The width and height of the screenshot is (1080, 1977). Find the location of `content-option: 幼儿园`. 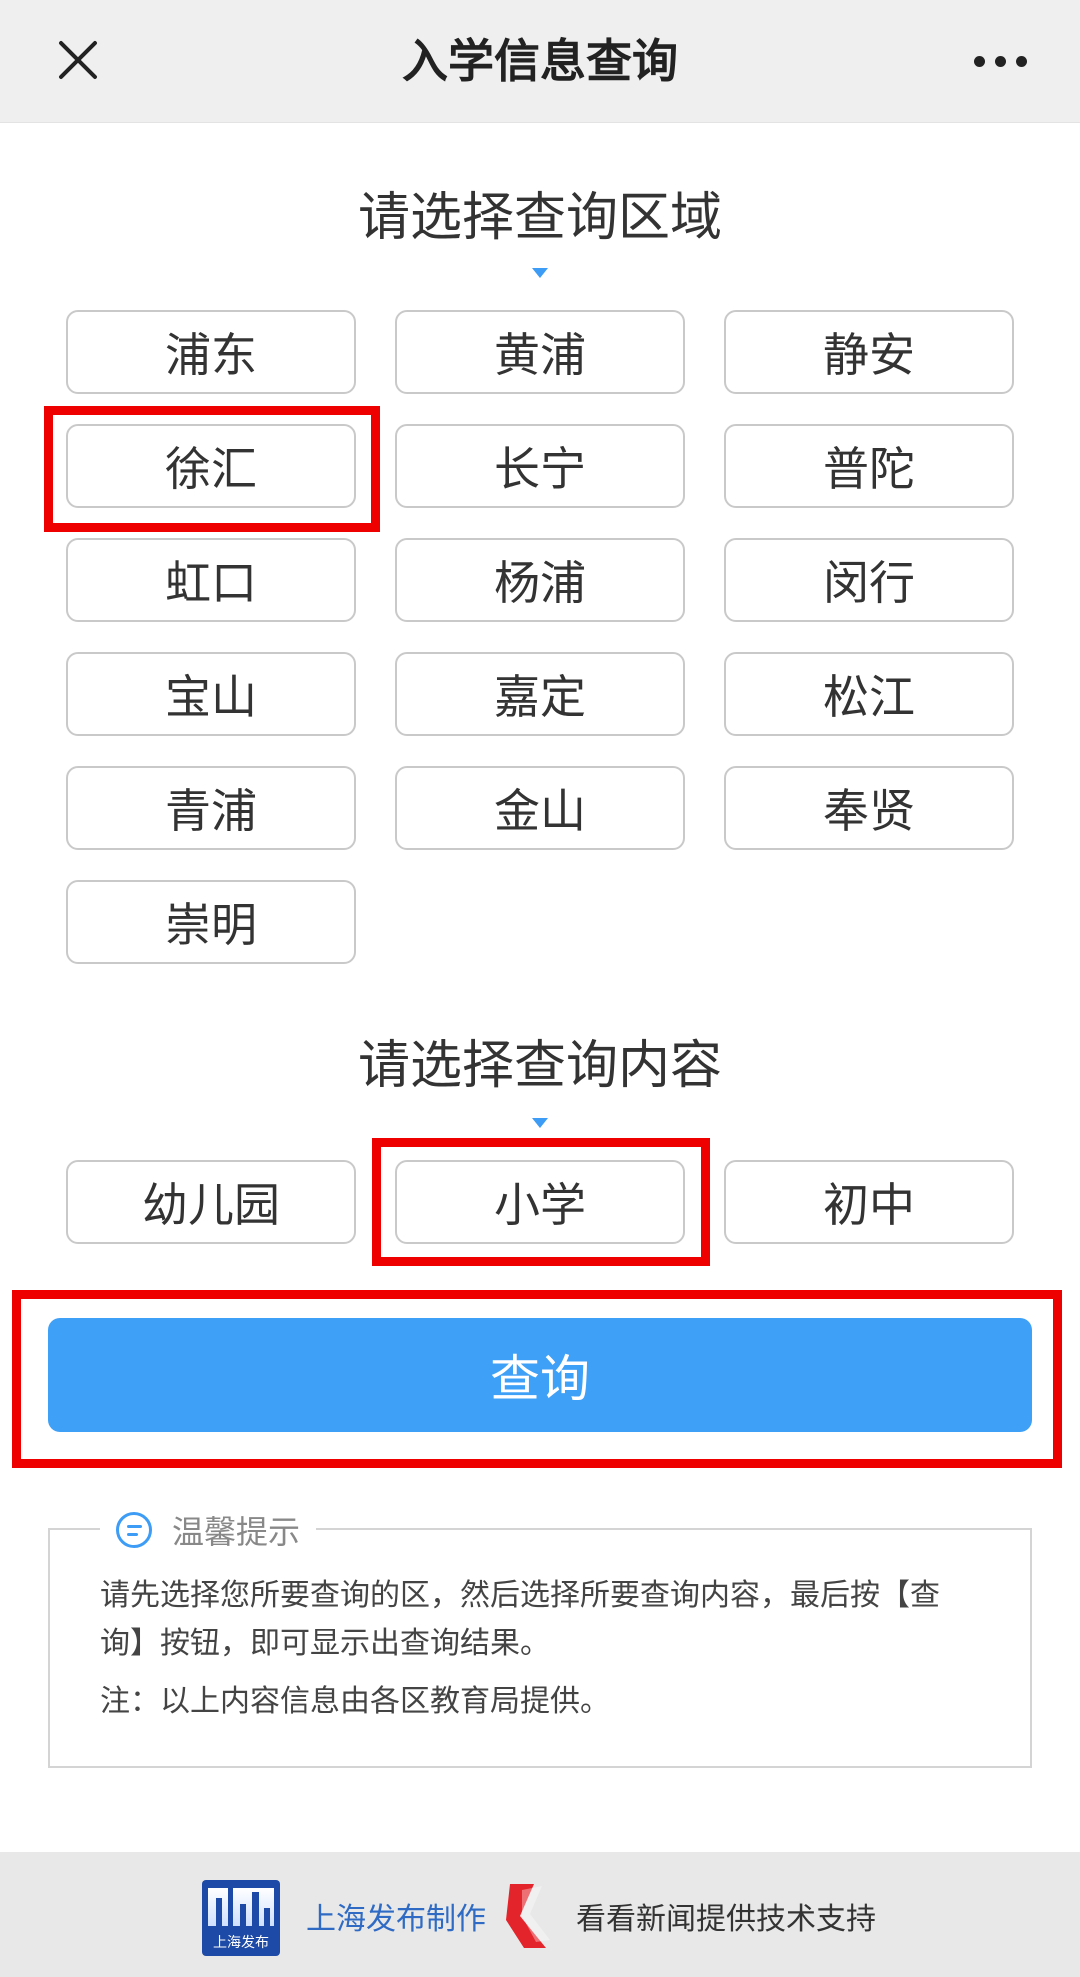

content-option: 幼儿园 is located at coordinates (211, 1202).